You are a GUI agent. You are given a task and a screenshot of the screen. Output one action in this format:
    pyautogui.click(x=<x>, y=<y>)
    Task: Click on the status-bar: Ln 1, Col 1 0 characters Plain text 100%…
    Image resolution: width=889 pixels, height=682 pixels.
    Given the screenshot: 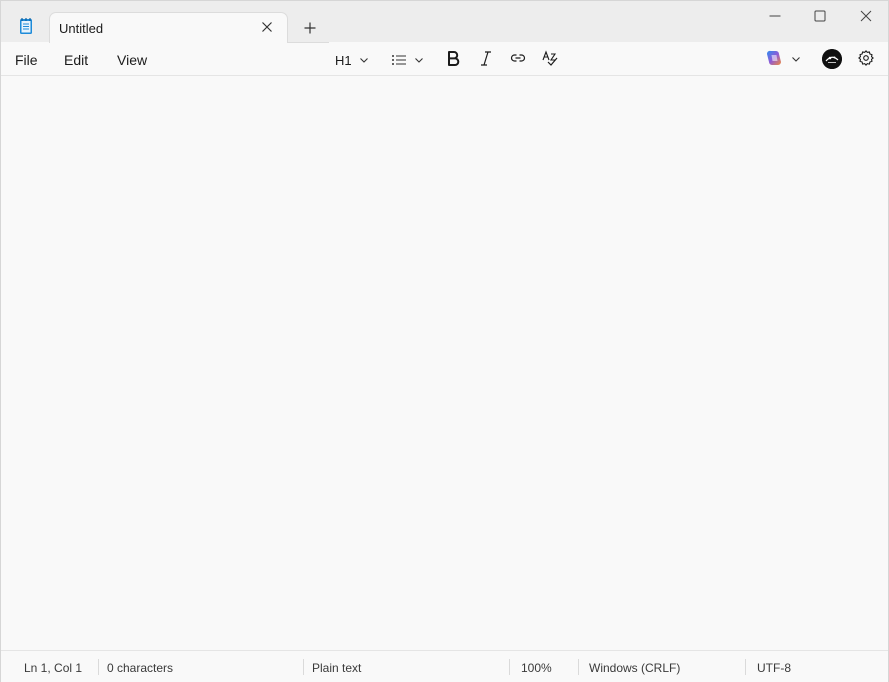 What is the action you would take?
    pyautogui.click(x=444, y=666)
    